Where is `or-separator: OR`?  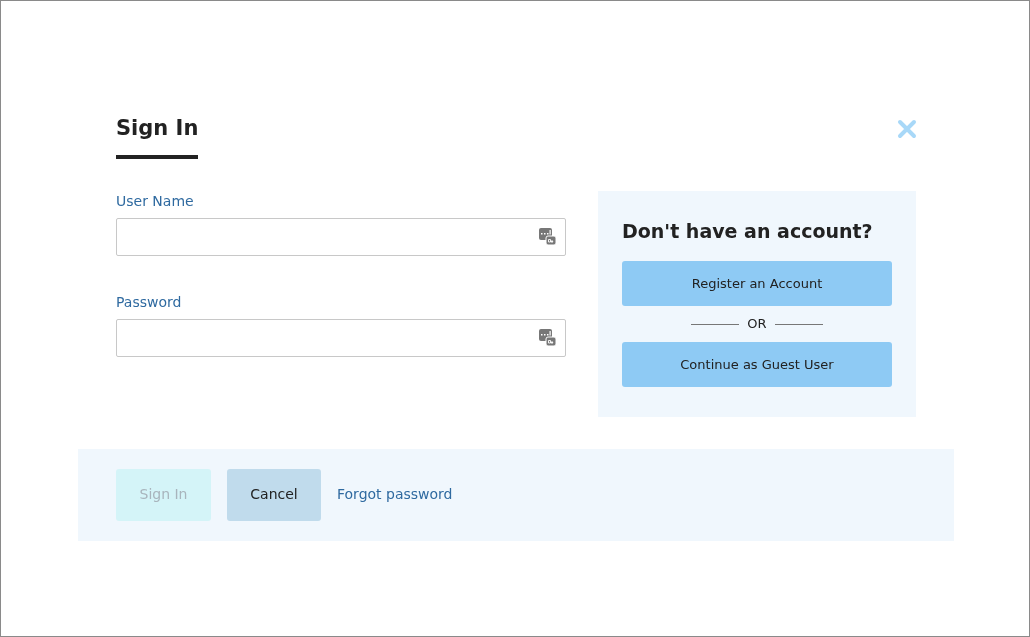
or-separator: OR is located at coordinates (757, 324).